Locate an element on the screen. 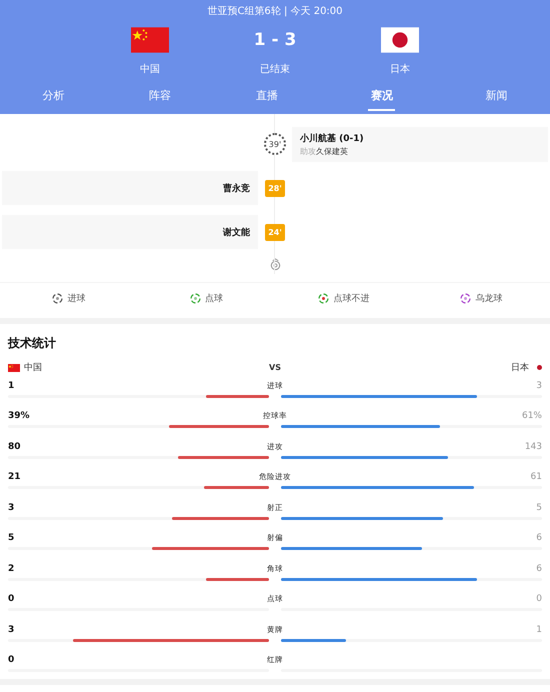 The width and height of the screenshot is (550, 692). score: 1 - 3 is located at coordinates (275, 40).